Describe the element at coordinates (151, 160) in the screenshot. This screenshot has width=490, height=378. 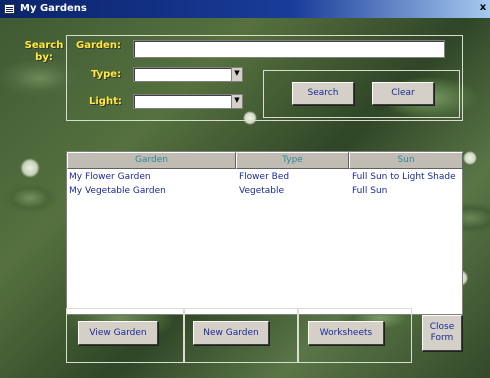
I see `column-header-garden: Garden` at that location.